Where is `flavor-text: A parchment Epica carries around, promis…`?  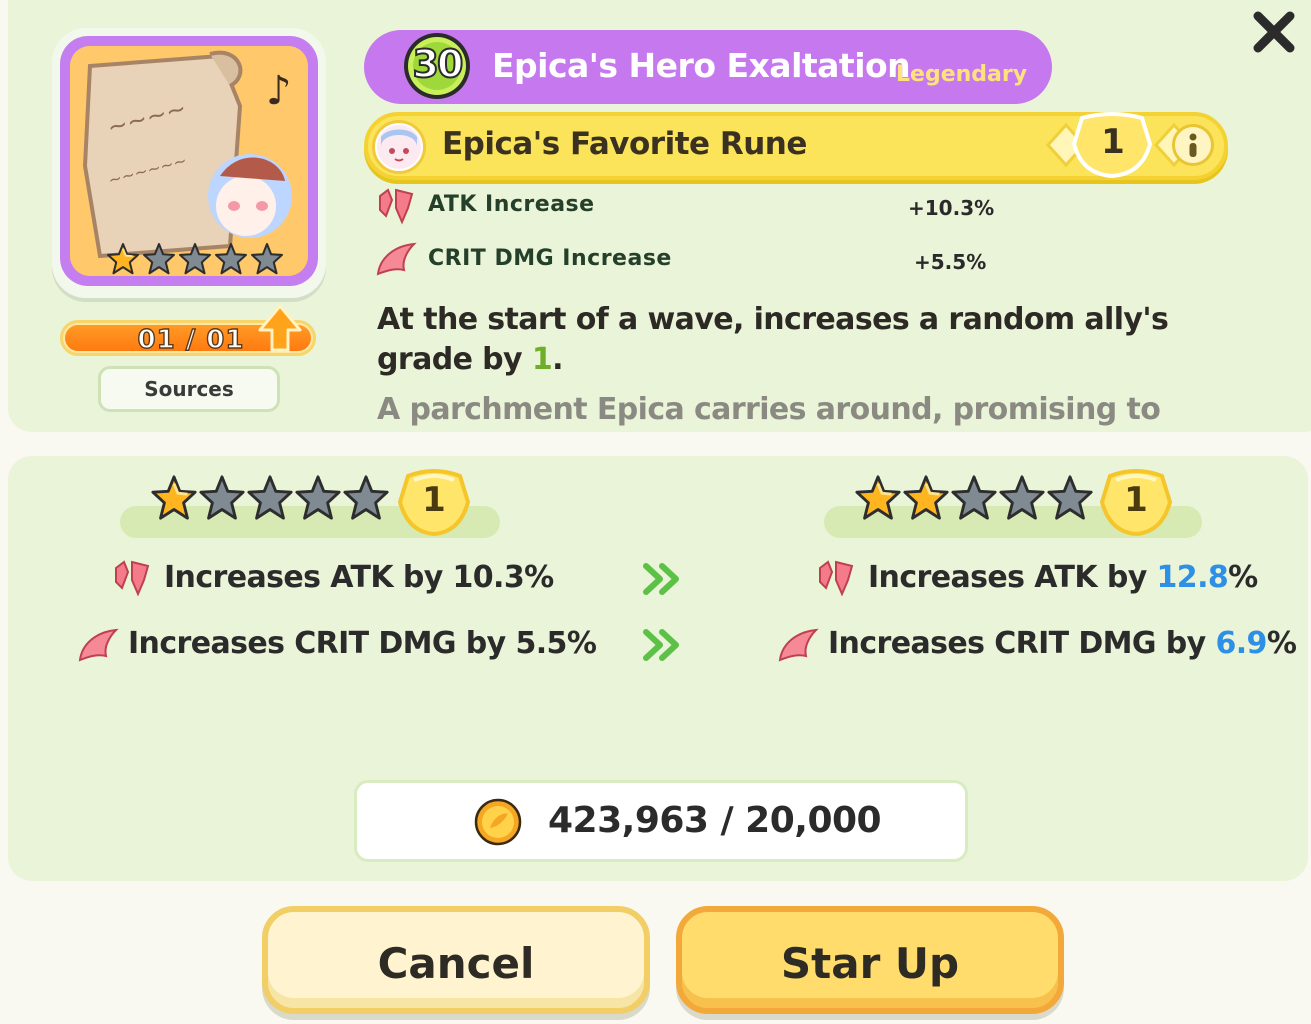
flavor-text: A parchment Epica carries around, promis… is located at coordinates (769, 409).